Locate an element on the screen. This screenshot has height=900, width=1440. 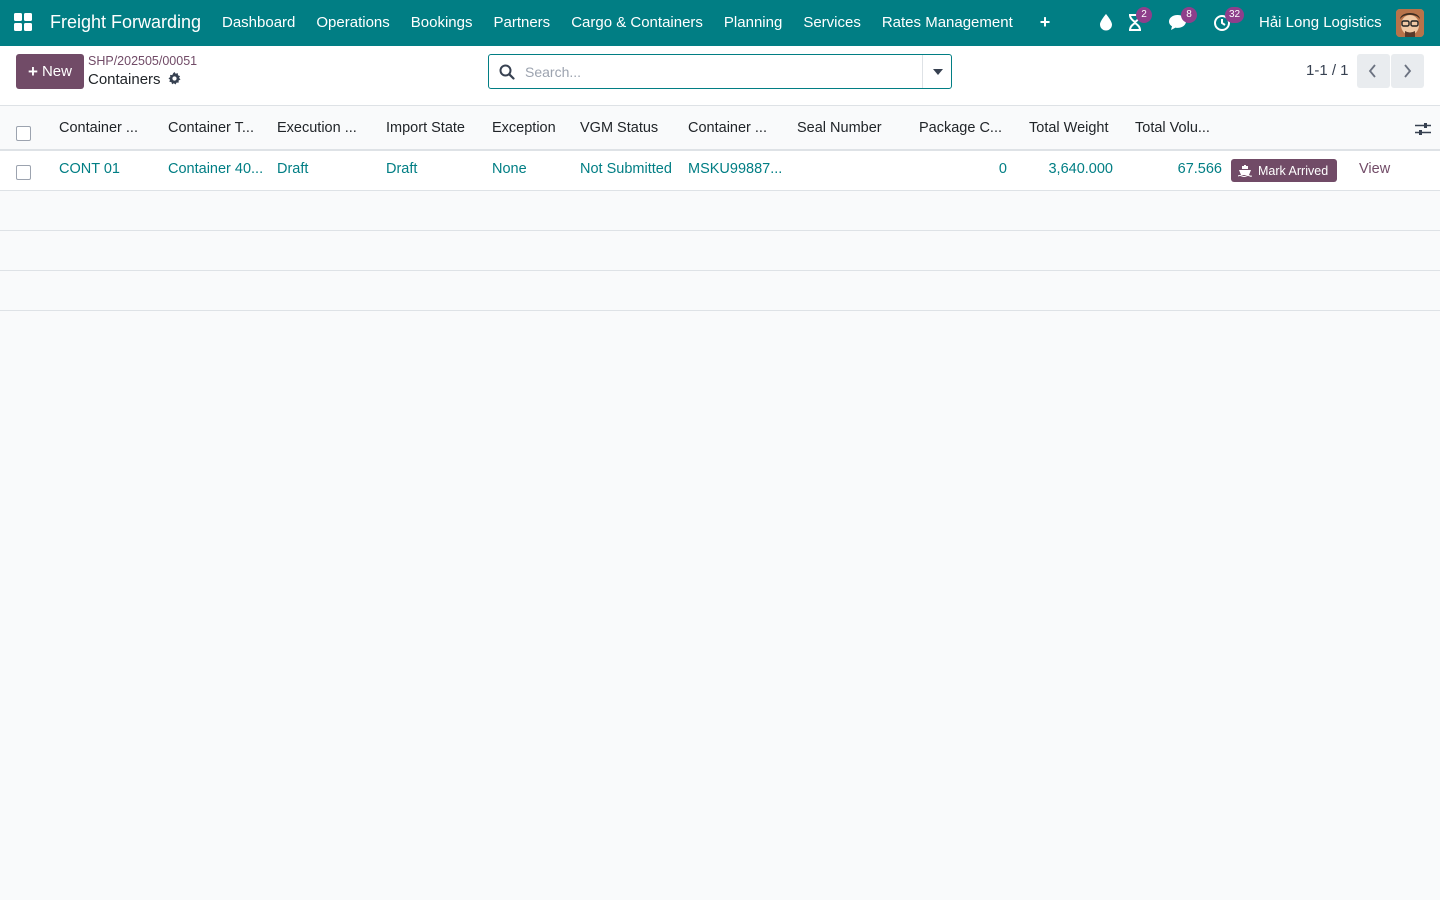
column-header-seal-number: Seal Number is located at coordinates (847, 128).